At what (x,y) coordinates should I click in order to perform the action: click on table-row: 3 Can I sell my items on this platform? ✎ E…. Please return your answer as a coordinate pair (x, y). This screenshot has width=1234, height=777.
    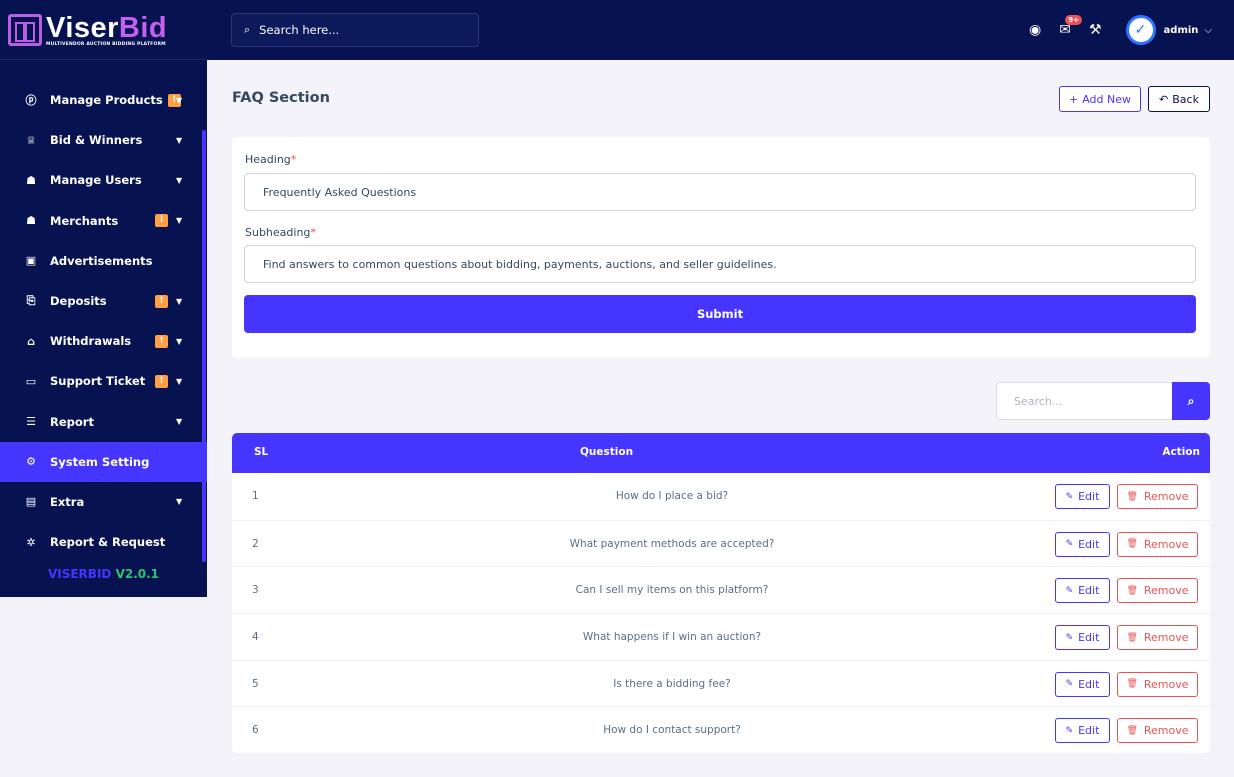
    Looking at the image, I should click on (721, 589).